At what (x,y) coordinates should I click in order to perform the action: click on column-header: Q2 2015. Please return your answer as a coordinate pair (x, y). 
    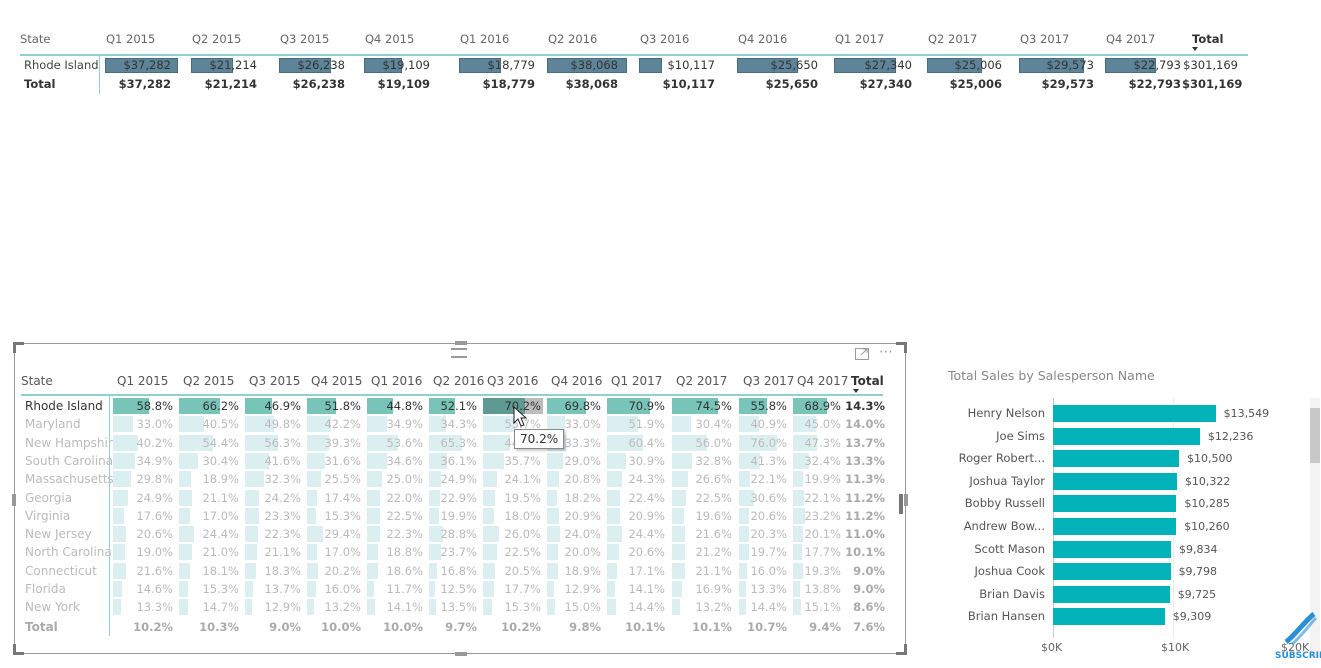
    Looking at the image, I should click on (216, 39).